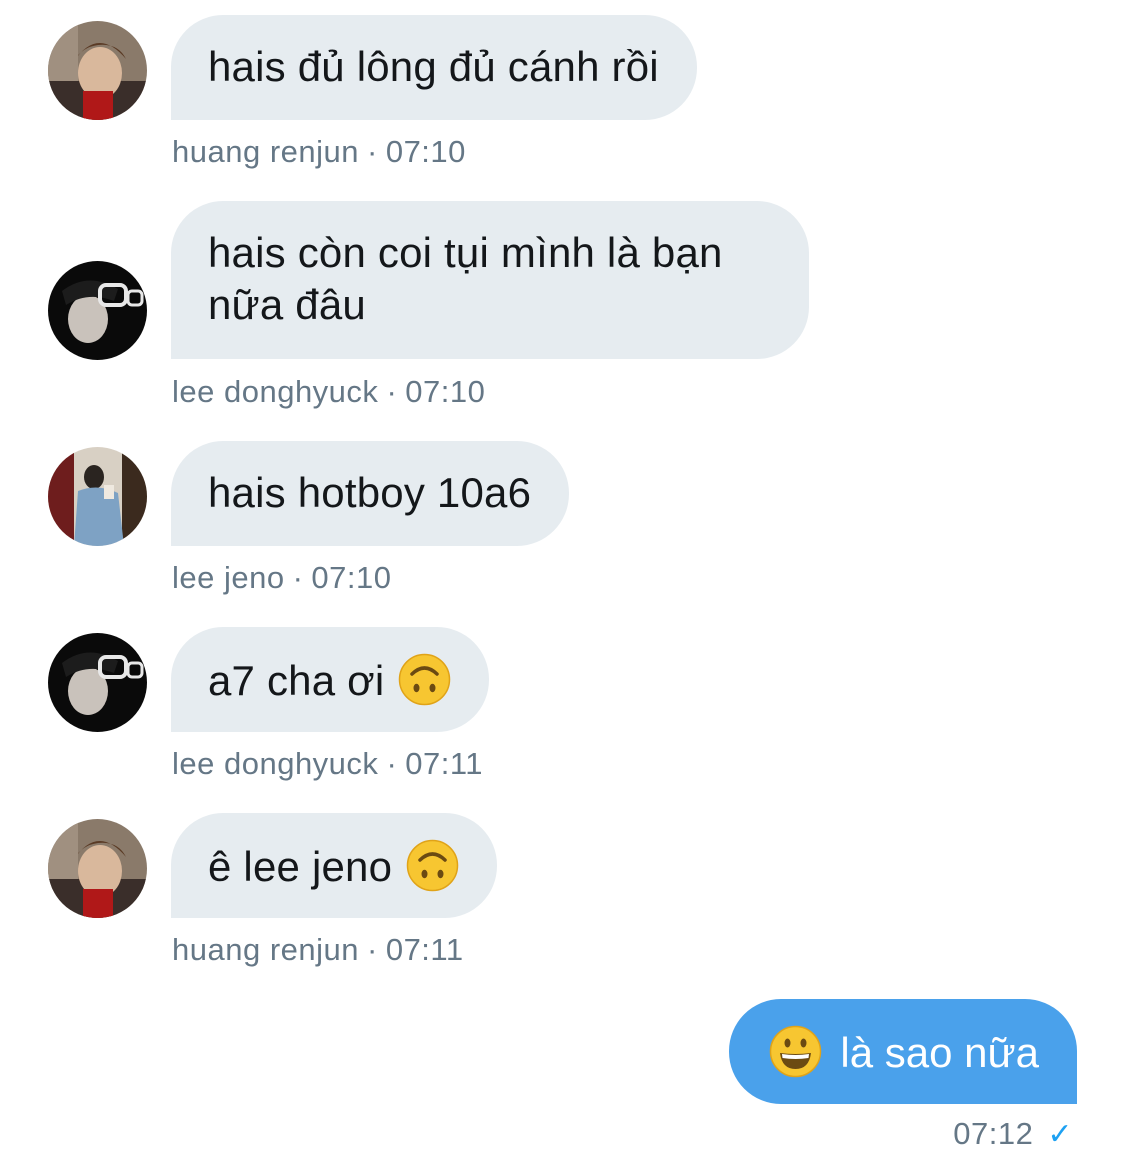  I want to click on avatar-lee-jeno-image, so click(97, 496).